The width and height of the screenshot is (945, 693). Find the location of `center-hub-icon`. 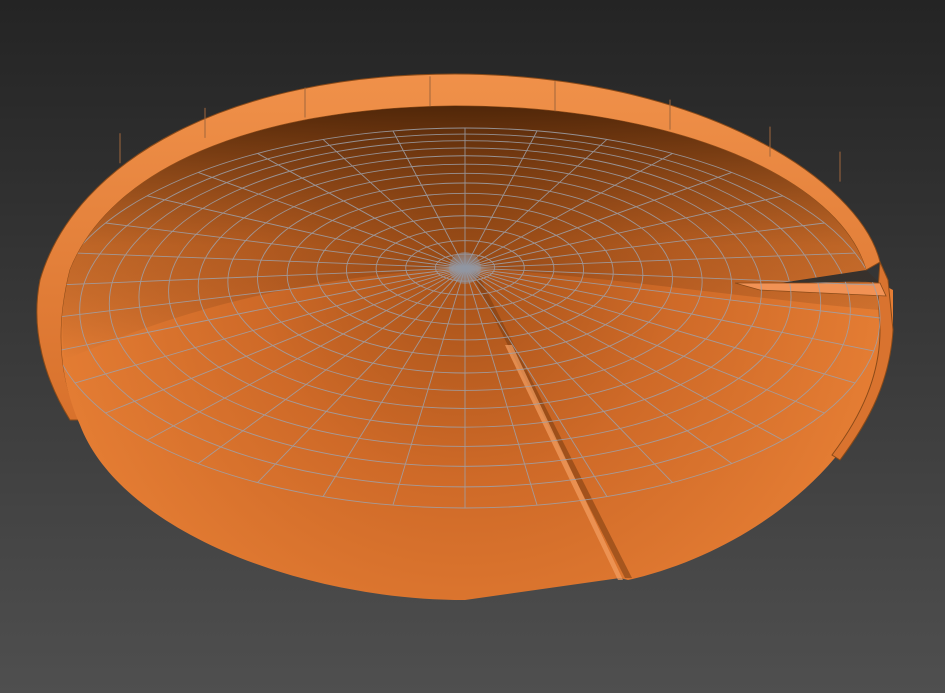

center-hub-icon is located at coordinates (465, 268).